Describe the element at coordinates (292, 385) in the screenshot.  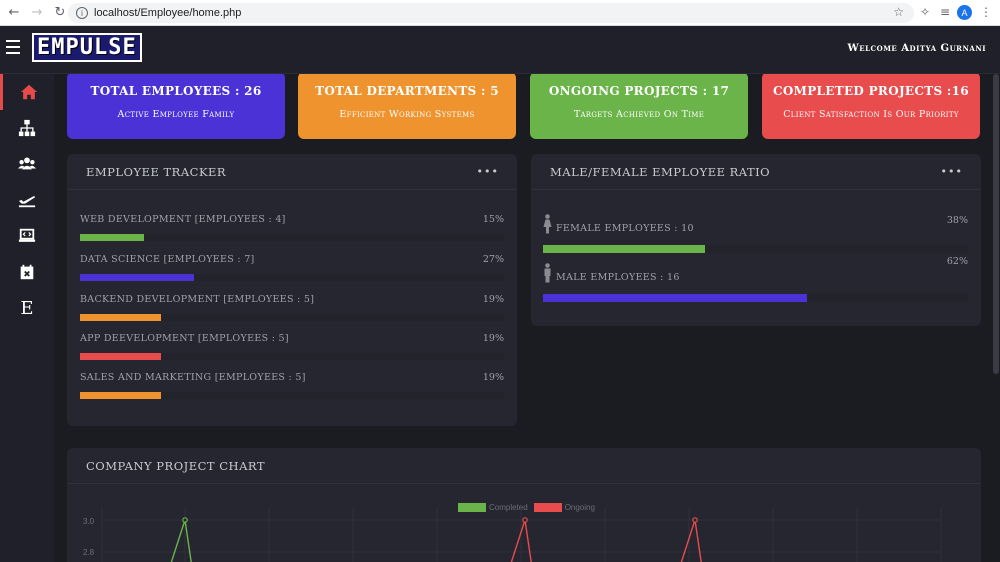
I see `tracker-row-sales: SALES AND MARKETING [EMPLOYEES : 5] 19%` at that location.